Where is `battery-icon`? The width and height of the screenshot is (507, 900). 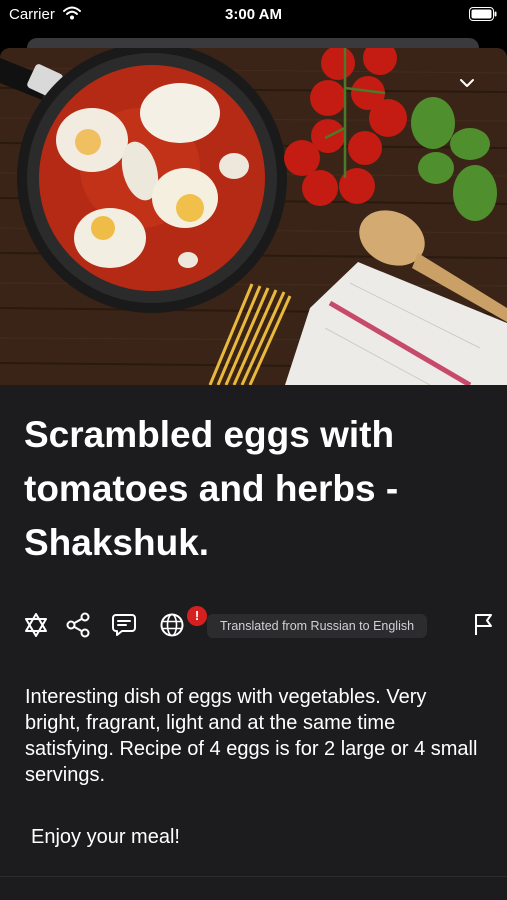 battery-icon is located at coordinates (483, 14).